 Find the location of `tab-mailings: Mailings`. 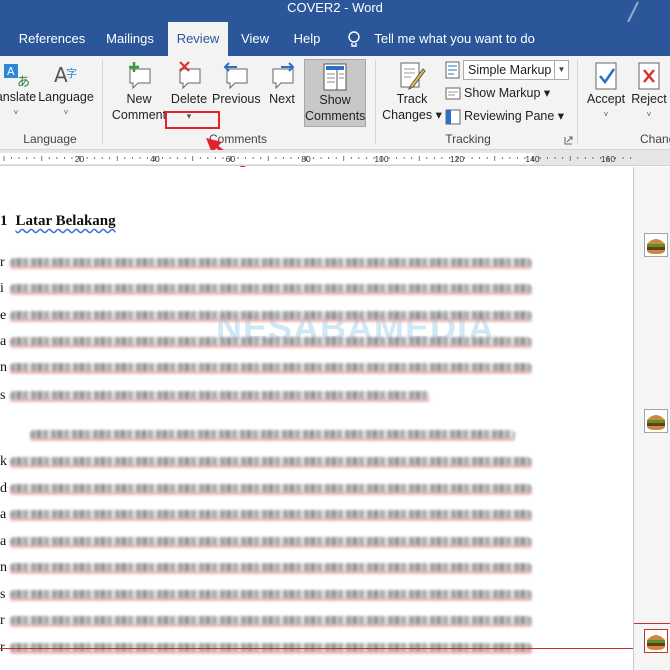

tab-mailings: Mailings is located at coordinates (130, 39).